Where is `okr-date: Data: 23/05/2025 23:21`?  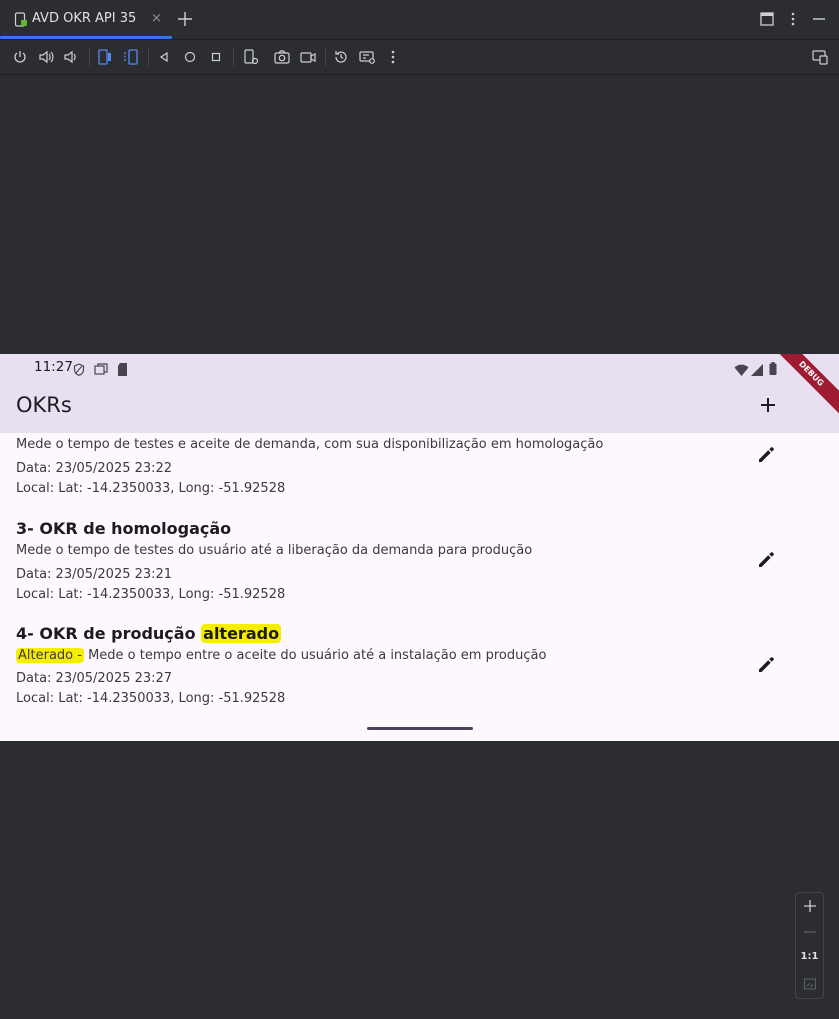 okr-date: Data: 23/05/2025 23:21 is located at coordinates (94, 574).